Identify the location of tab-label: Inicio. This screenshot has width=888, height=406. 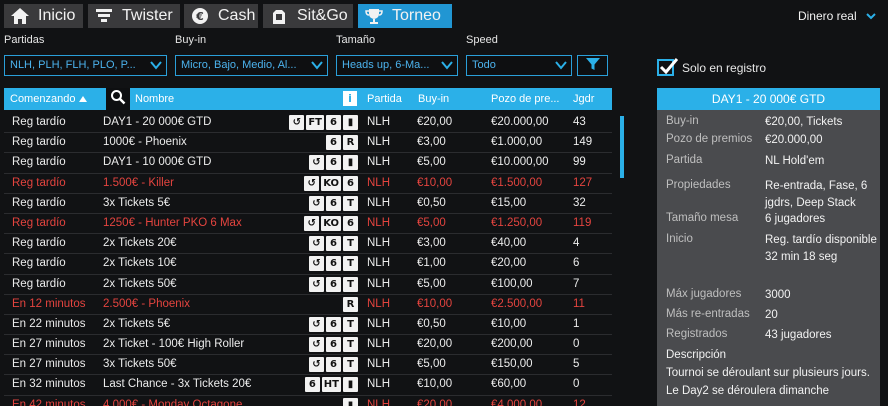
(57, 15).